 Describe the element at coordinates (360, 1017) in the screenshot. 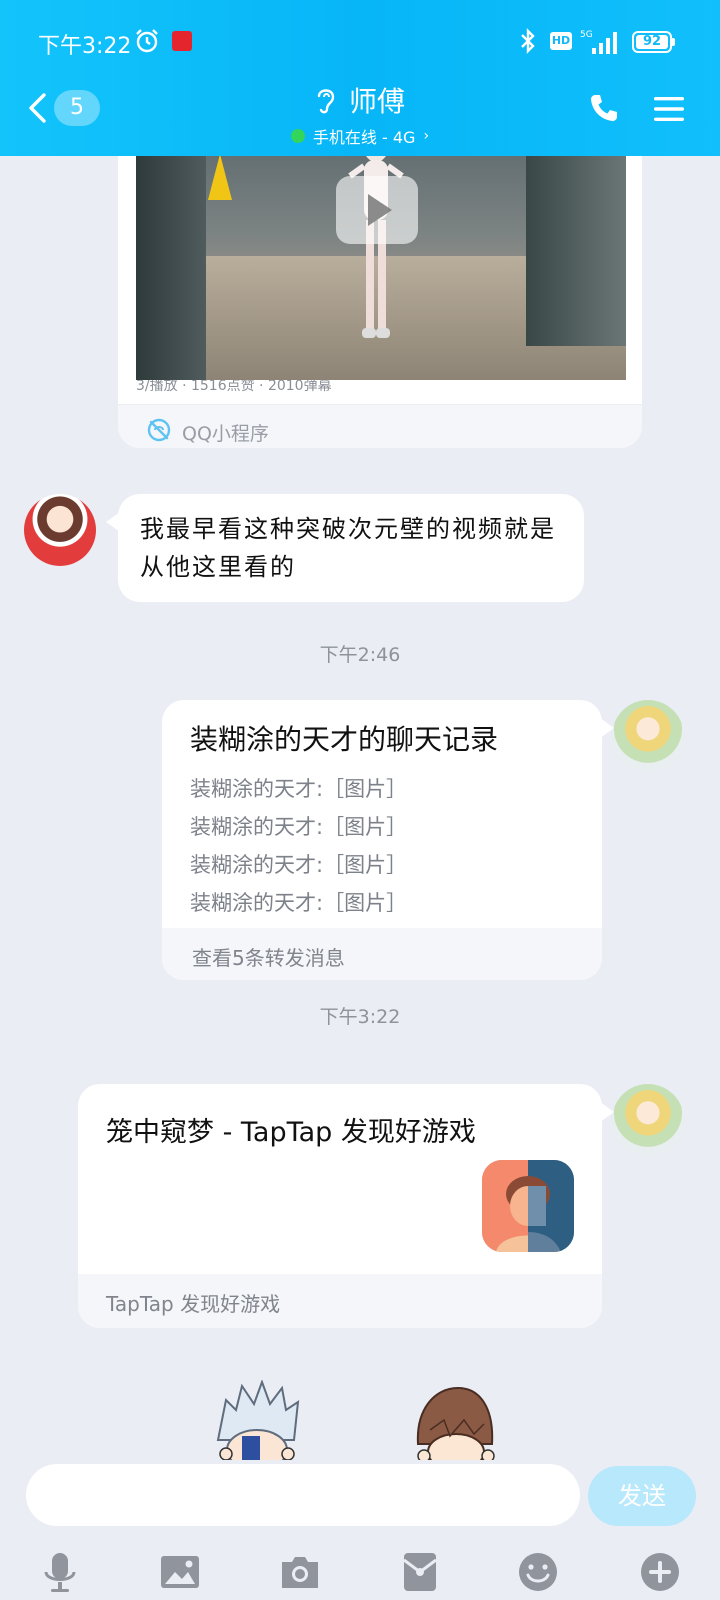

I see `timestamp: 下午3:22` at that location.